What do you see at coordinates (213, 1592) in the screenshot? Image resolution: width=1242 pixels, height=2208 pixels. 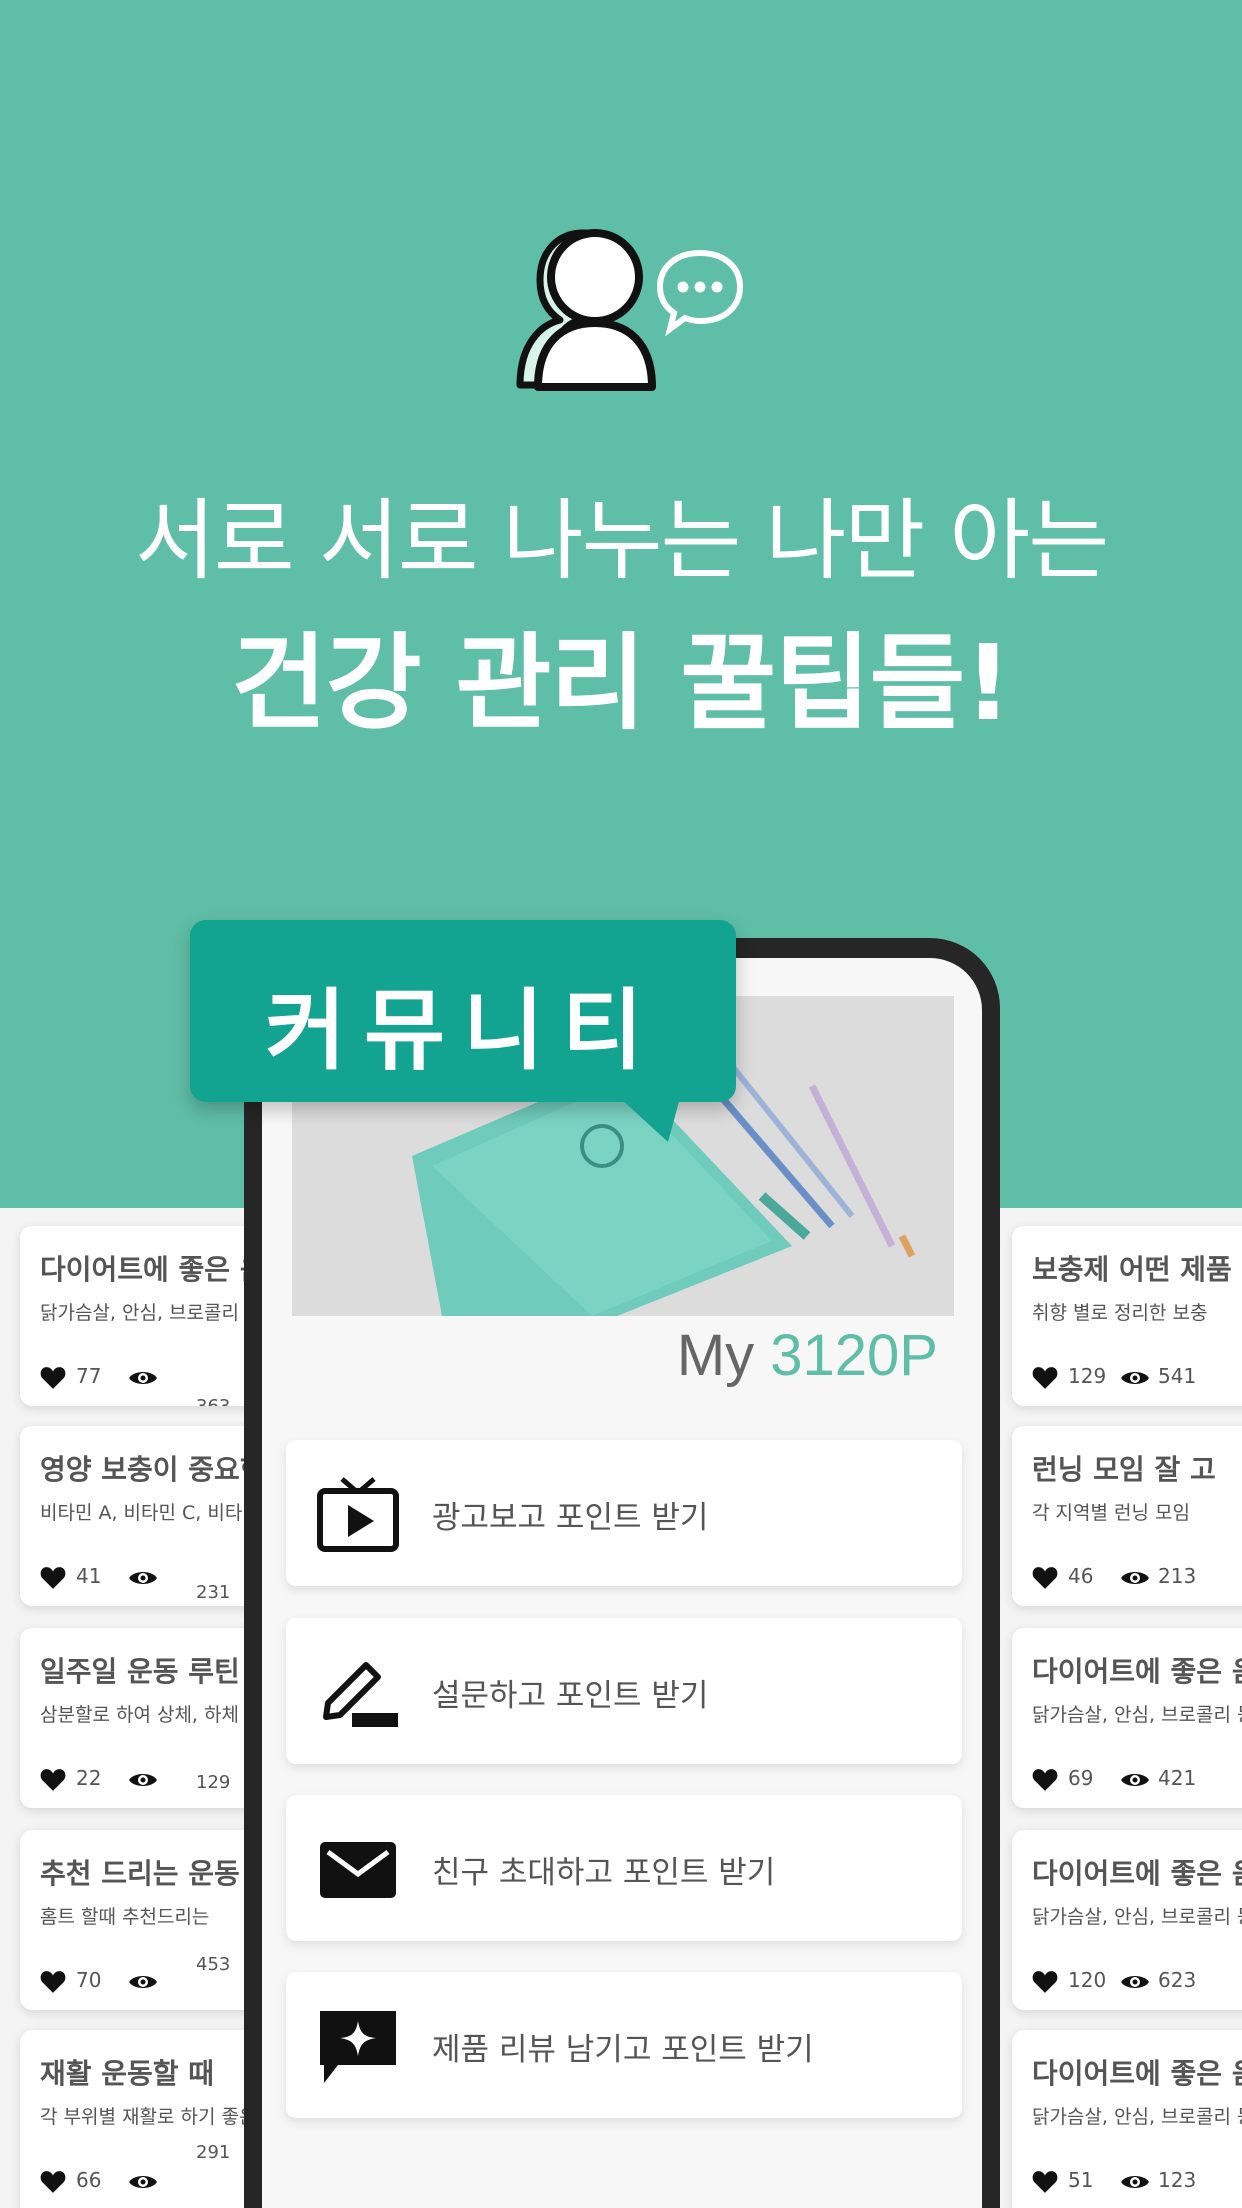 I see `view-count: 231` at bounding box center [213, 1592].